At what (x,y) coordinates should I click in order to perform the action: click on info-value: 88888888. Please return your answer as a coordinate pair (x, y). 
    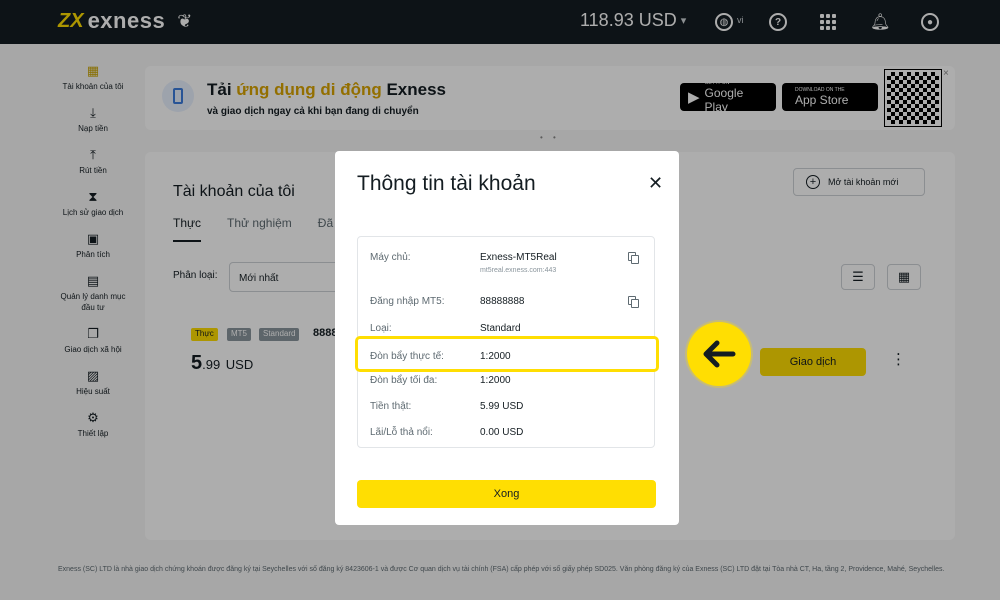
    Looking at the image, I should click on (502, 301).